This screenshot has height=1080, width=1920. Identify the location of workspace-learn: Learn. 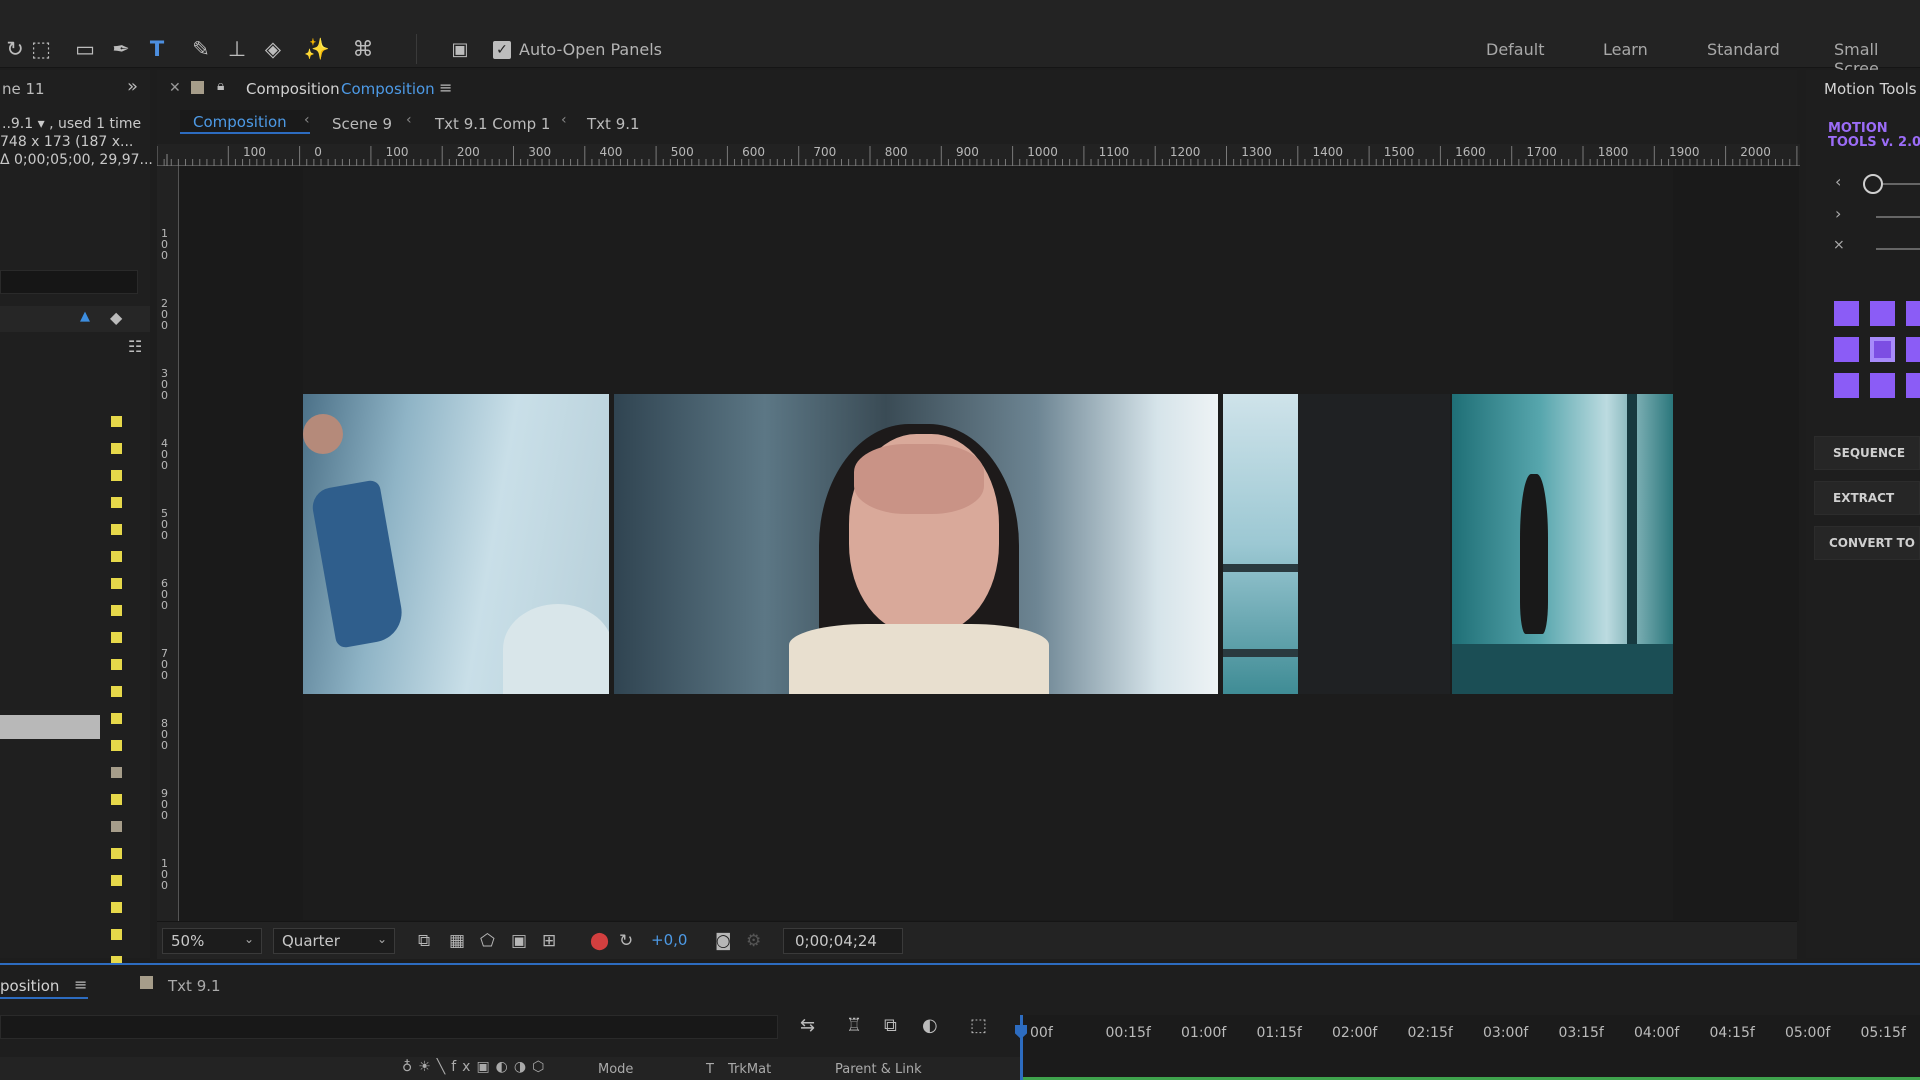
(1625, 49).